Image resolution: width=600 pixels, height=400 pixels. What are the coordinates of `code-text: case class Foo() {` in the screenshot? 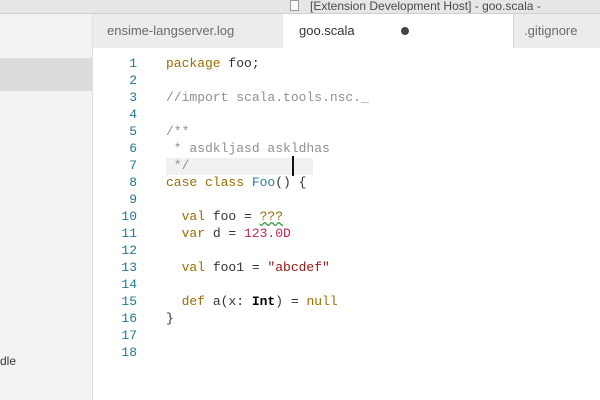 It's located at (236, 182).